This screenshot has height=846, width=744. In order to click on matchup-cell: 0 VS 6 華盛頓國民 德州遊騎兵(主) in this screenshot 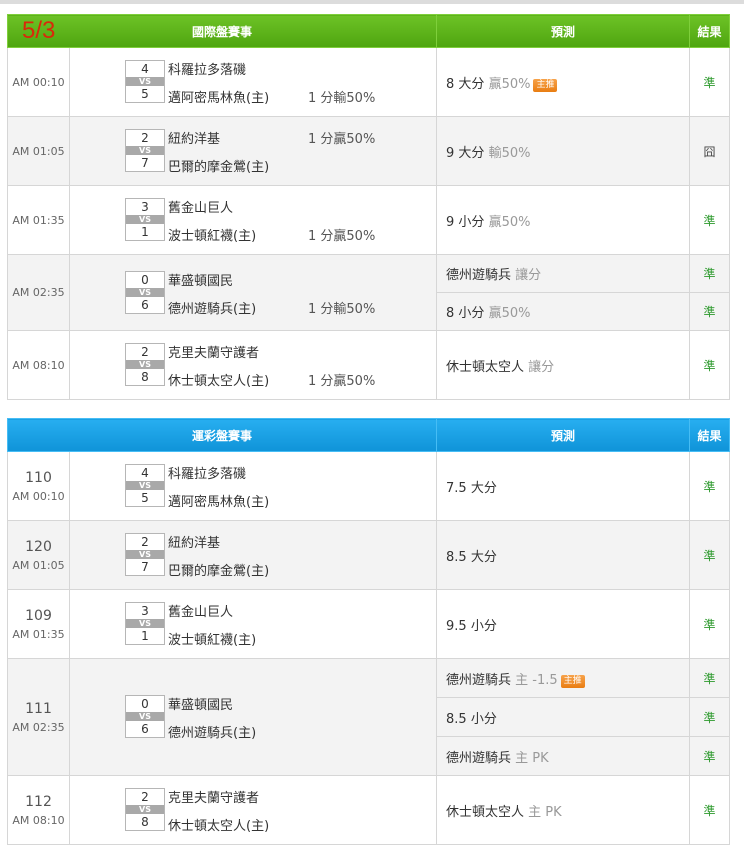, I will do `click(253, 717)`.